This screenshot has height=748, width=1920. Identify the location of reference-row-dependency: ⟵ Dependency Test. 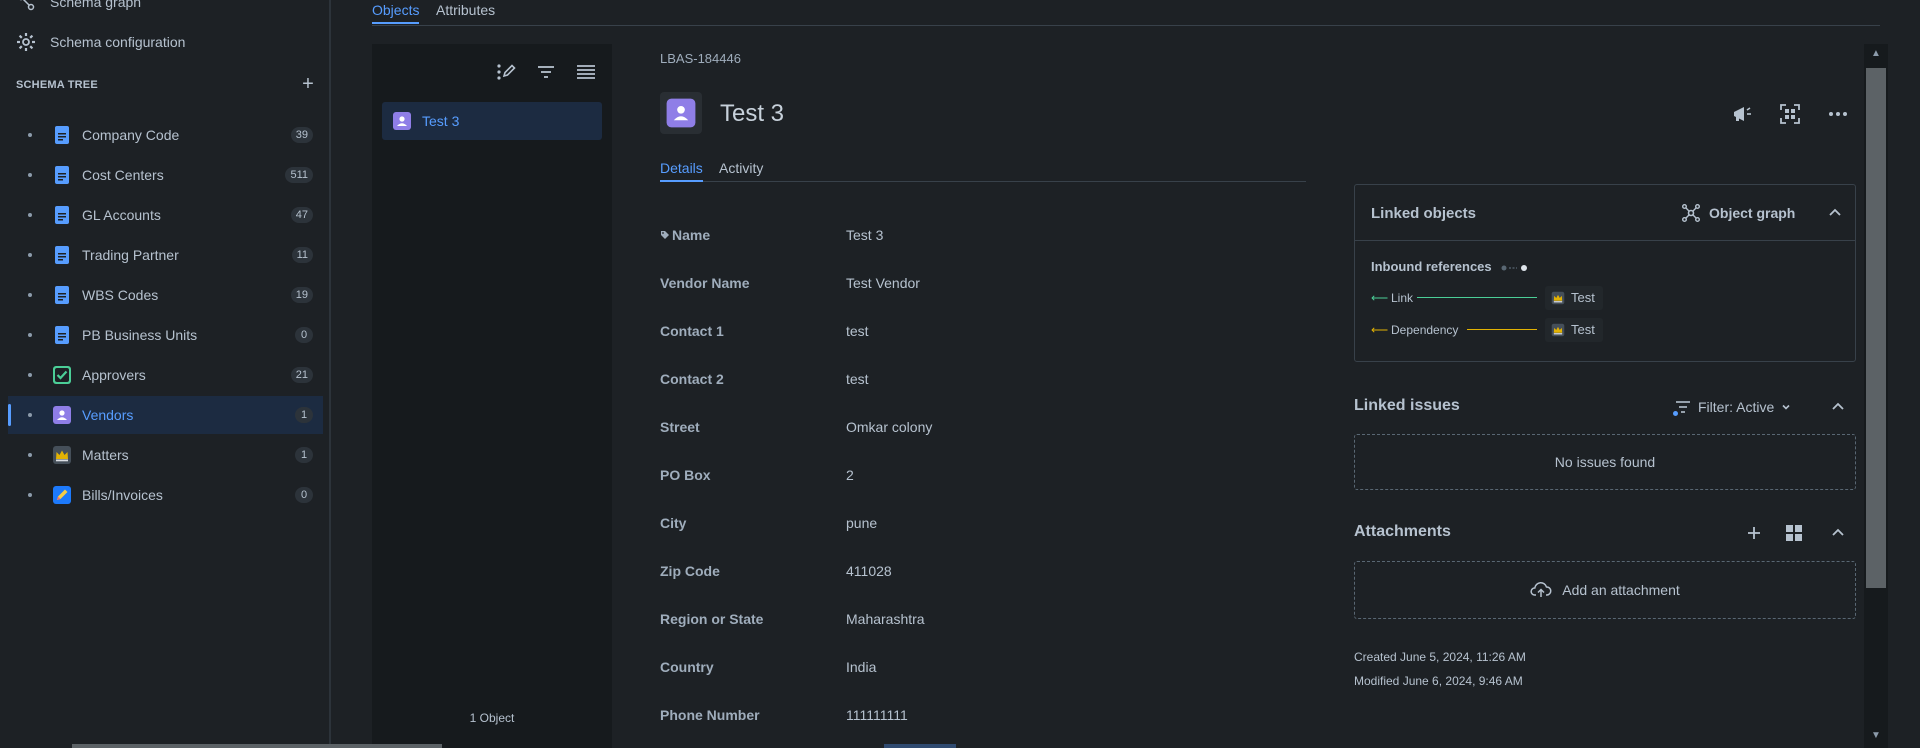
(1611, 330).